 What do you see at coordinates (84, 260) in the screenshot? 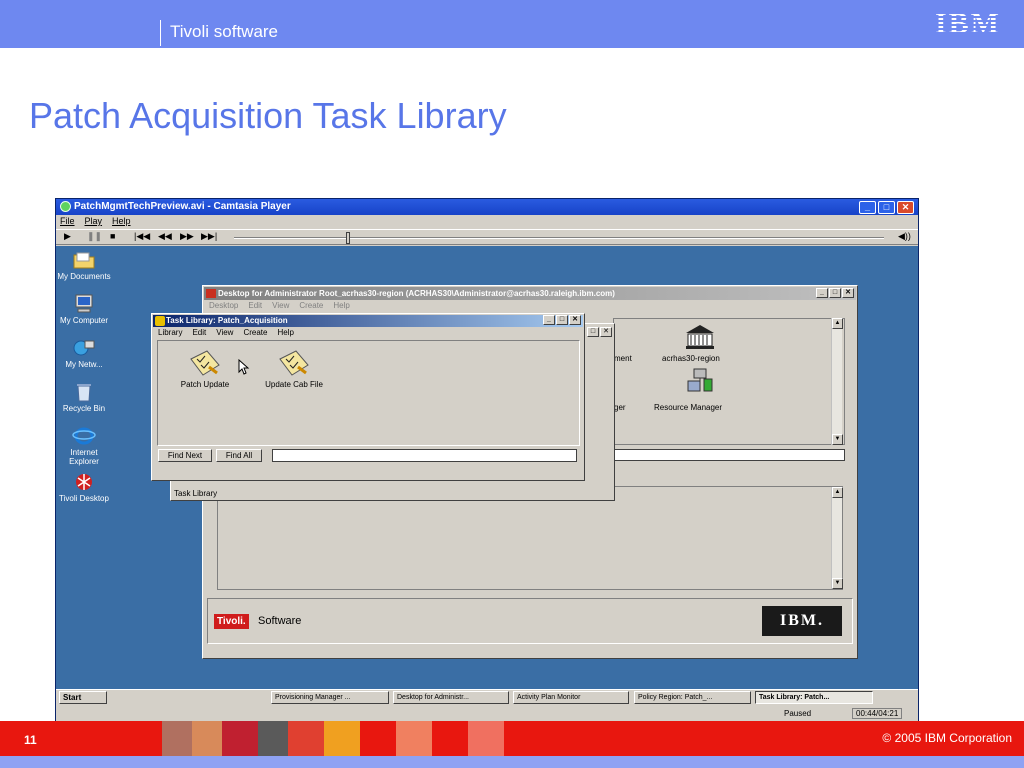
I see `folder-icon` at bounding box center [84, 260].